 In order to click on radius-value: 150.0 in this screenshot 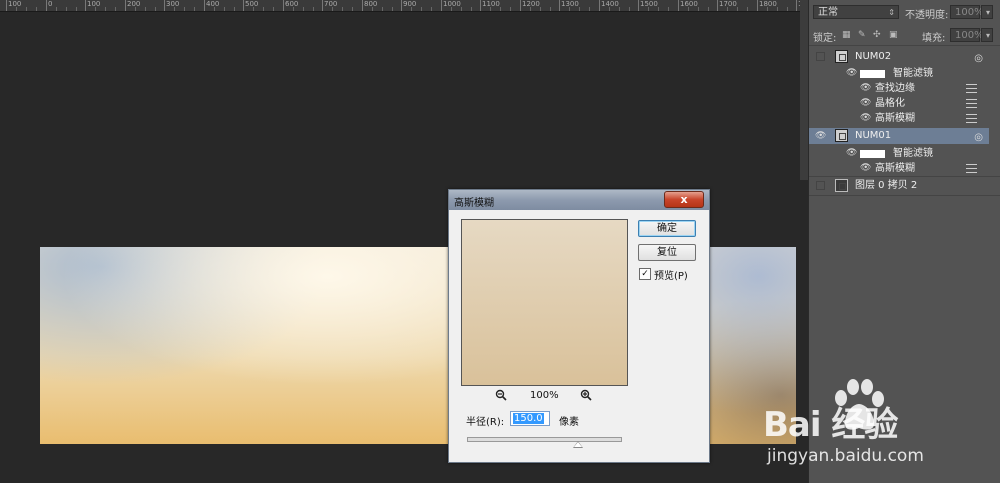, I will do `click(528, 418)`.